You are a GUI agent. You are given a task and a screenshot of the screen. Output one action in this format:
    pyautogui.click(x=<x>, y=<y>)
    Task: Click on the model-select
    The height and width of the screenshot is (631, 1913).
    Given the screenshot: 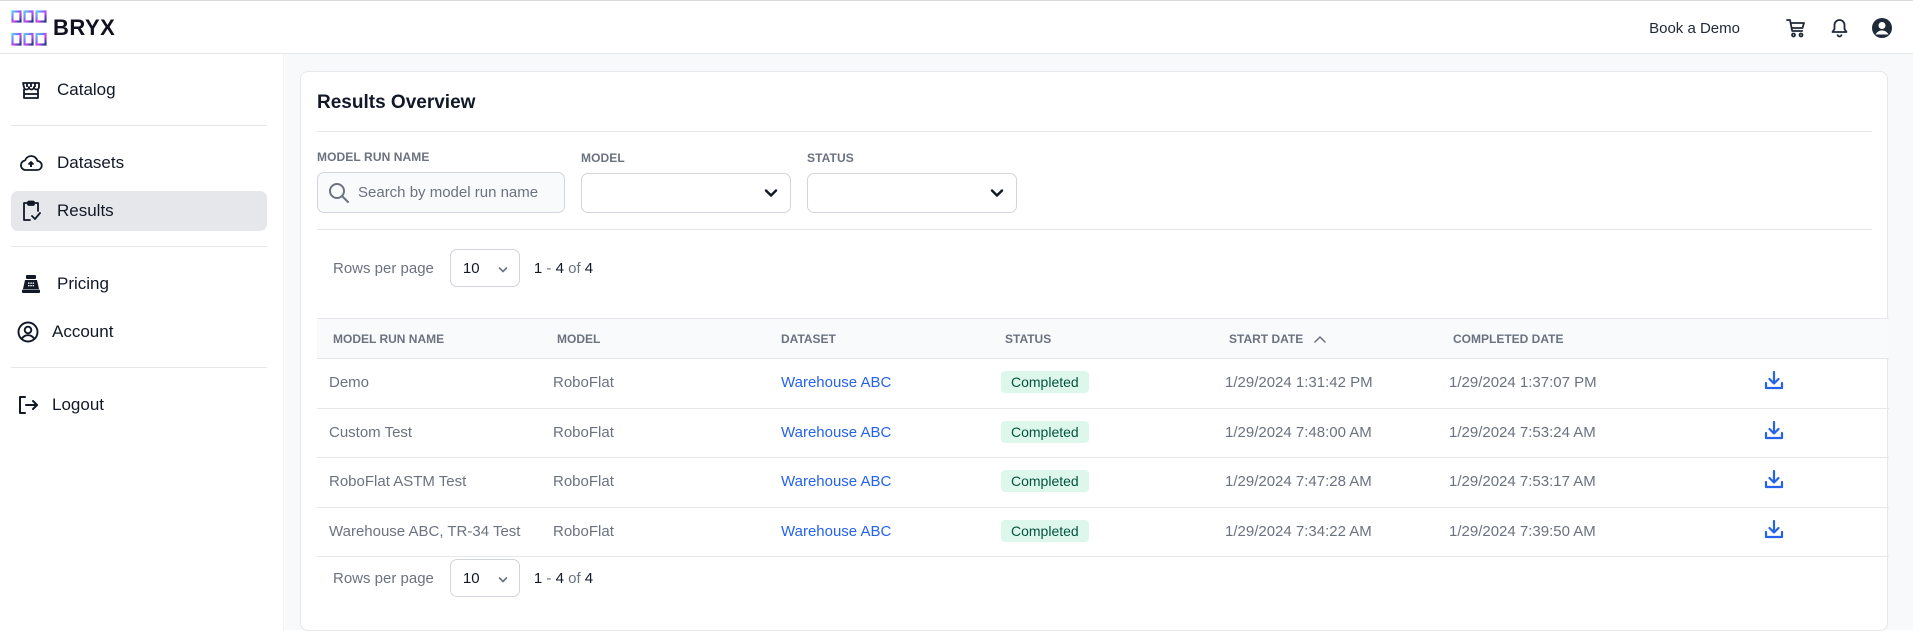 What is the action you would take?
    pyautogui.click(x=686, y=193)
    